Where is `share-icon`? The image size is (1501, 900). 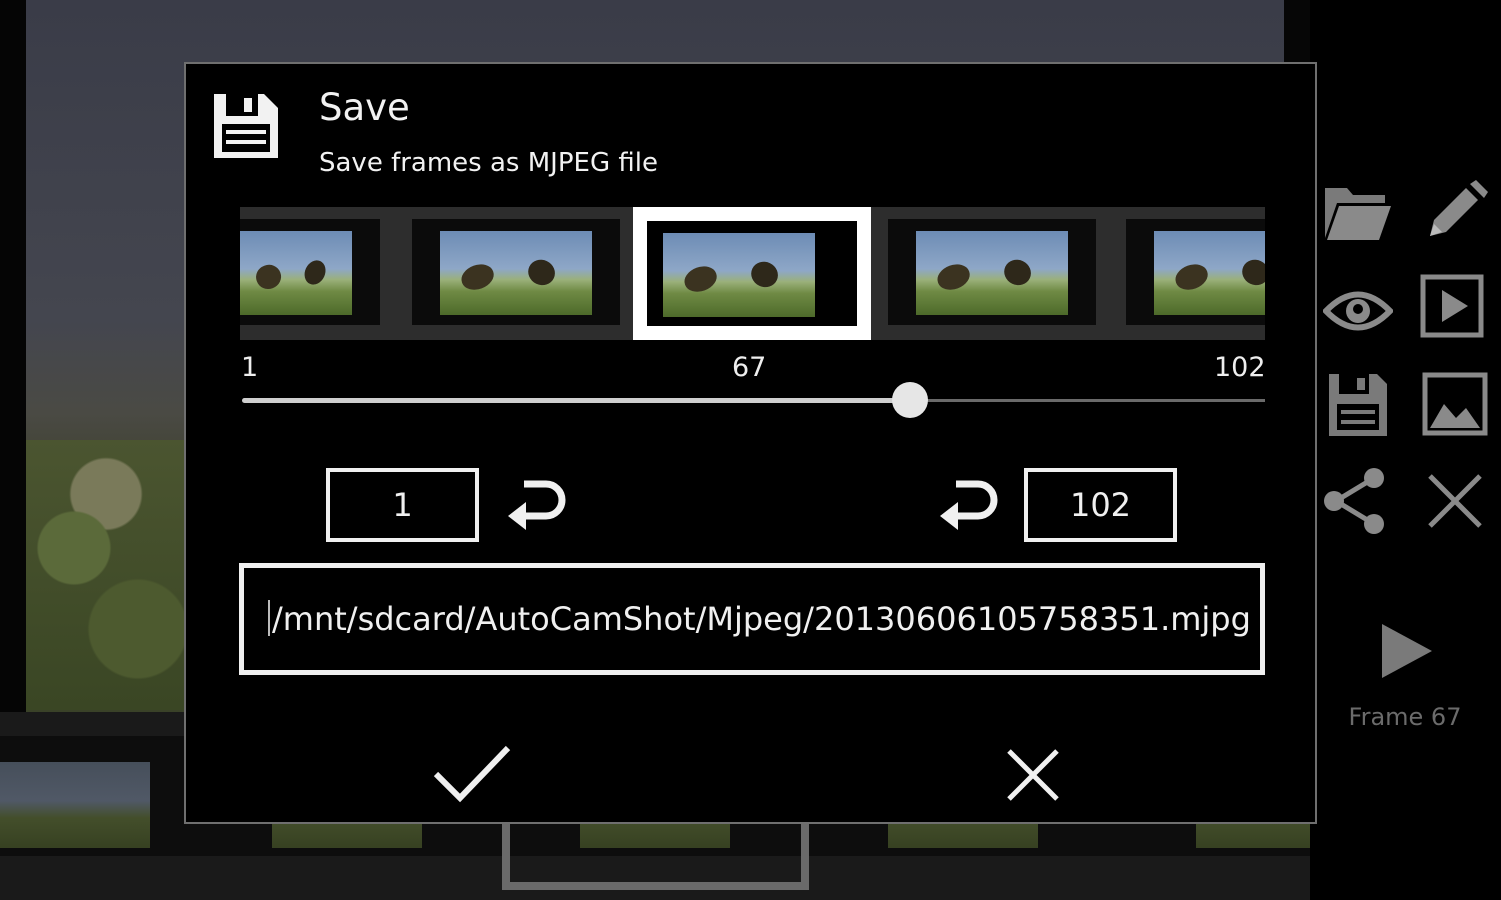
share-icon is located at coordinates (1357, 501).